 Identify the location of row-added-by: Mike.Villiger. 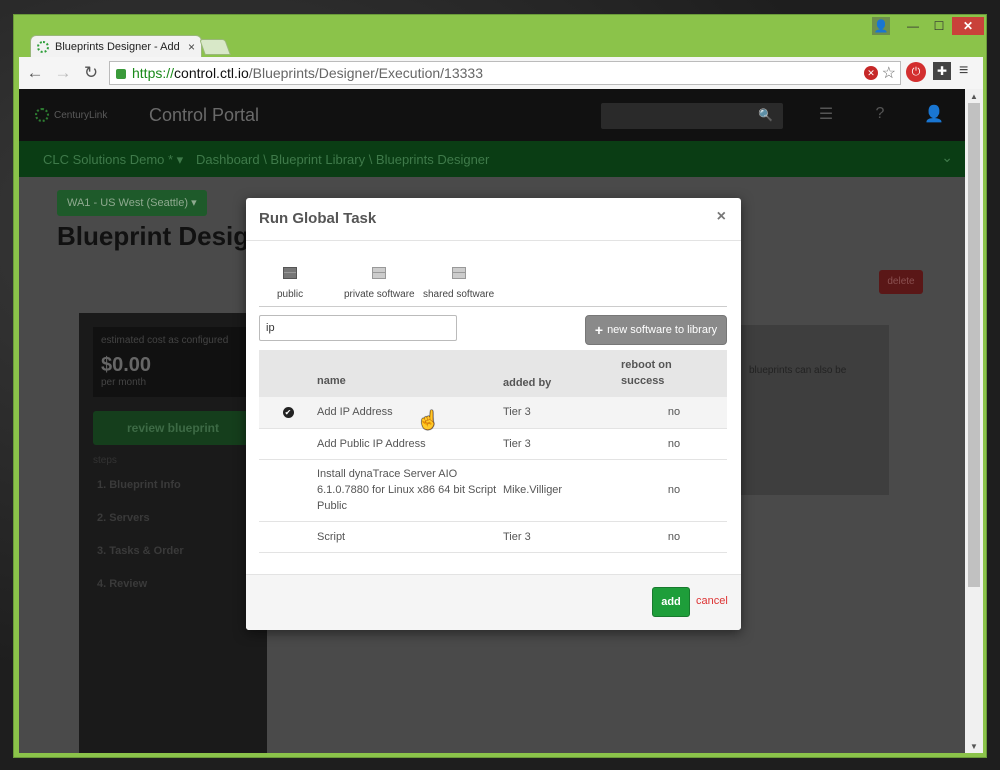
(562, 490).